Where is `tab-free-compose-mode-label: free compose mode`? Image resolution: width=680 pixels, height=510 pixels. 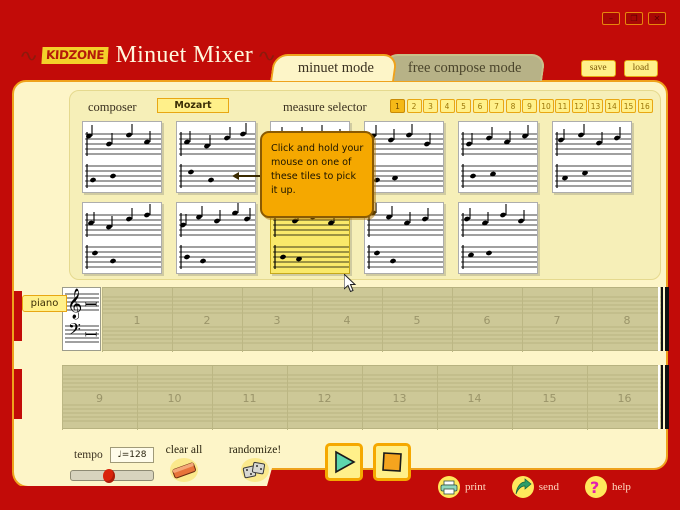 tab-free-compose-mode-label: free compose mode is located at coordinates (464, 68).